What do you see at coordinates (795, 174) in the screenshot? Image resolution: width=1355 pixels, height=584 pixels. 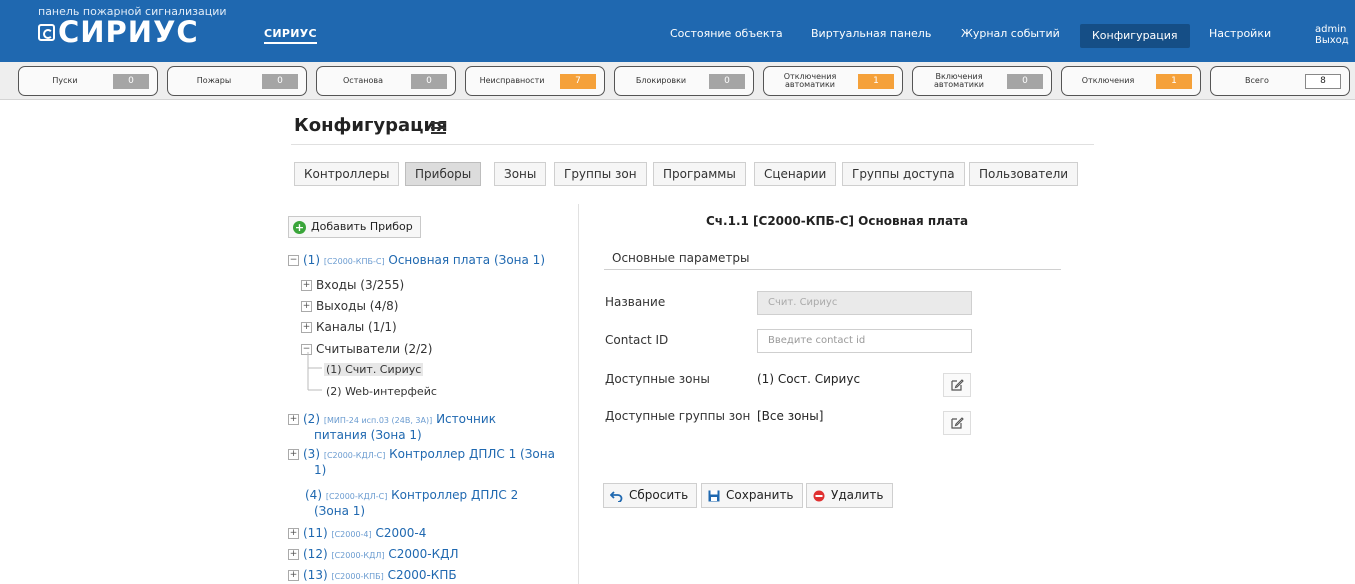 I see `tab-scenarios: Сценарии` at bounding box center [795, 174].